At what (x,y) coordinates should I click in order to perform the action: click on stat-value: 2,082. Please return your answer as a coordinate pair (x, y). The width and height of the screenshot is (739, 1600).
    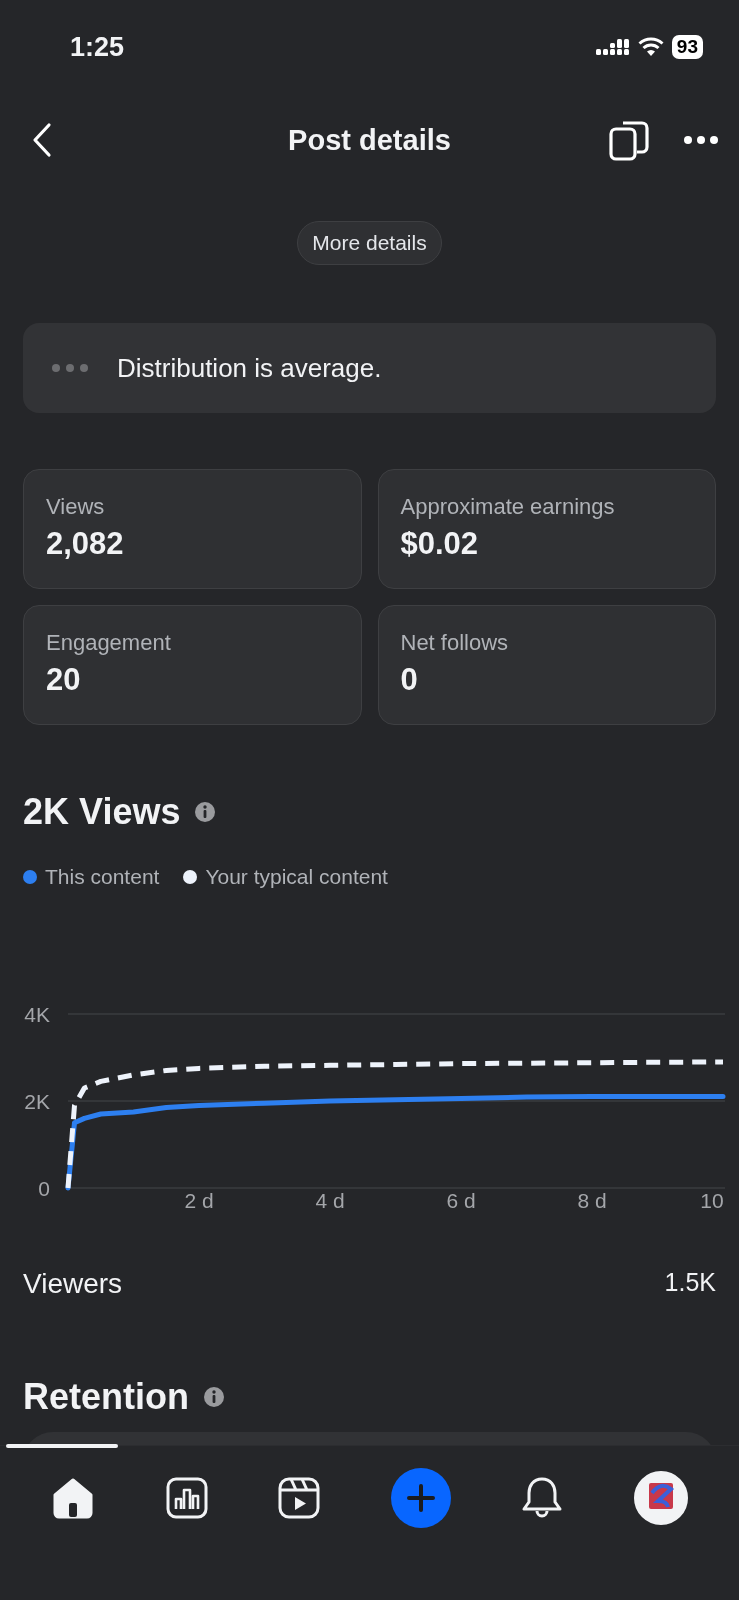
    Looking at the image, I should click on (85, 544).